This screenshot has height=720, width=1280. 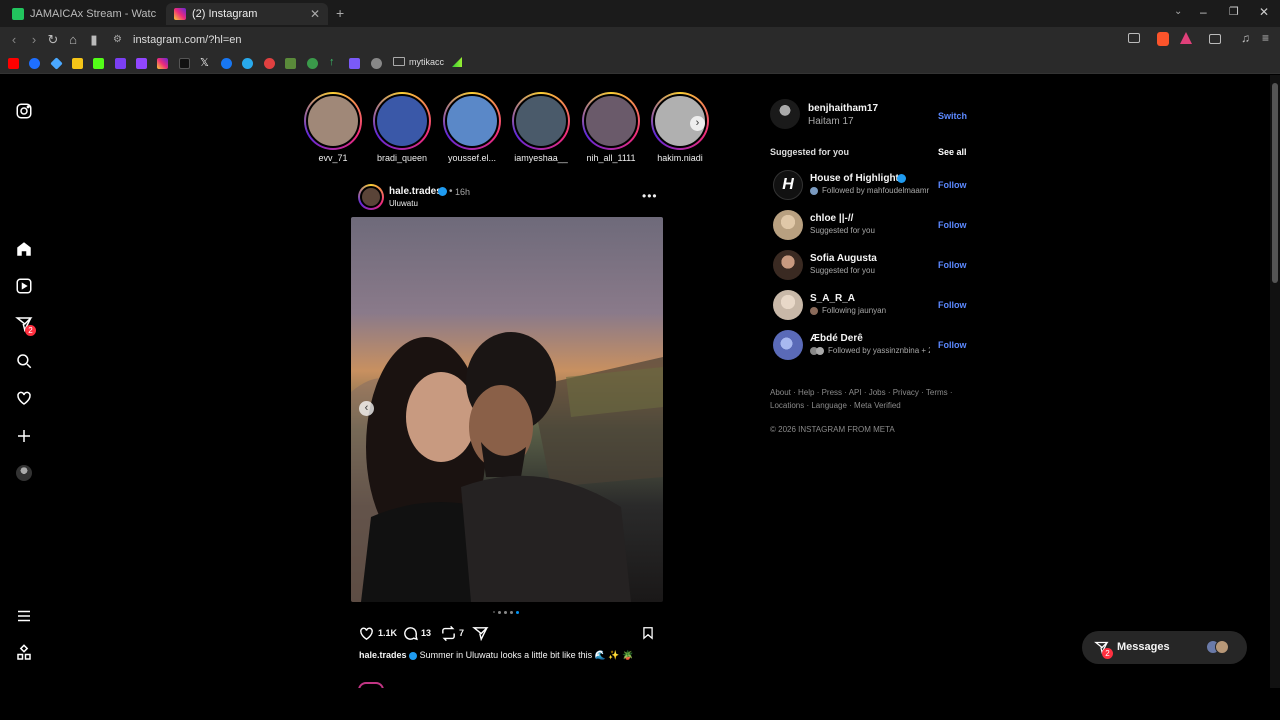 What do you see at coordinates (1134, 38) in the screenshot?
I see `cast-icon` at bounding box center [1134, 38].